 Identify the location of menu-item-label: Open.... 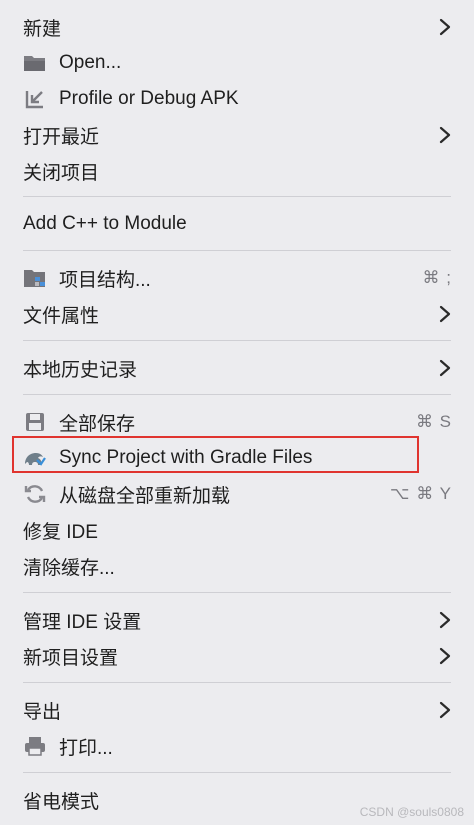
(90, 62).